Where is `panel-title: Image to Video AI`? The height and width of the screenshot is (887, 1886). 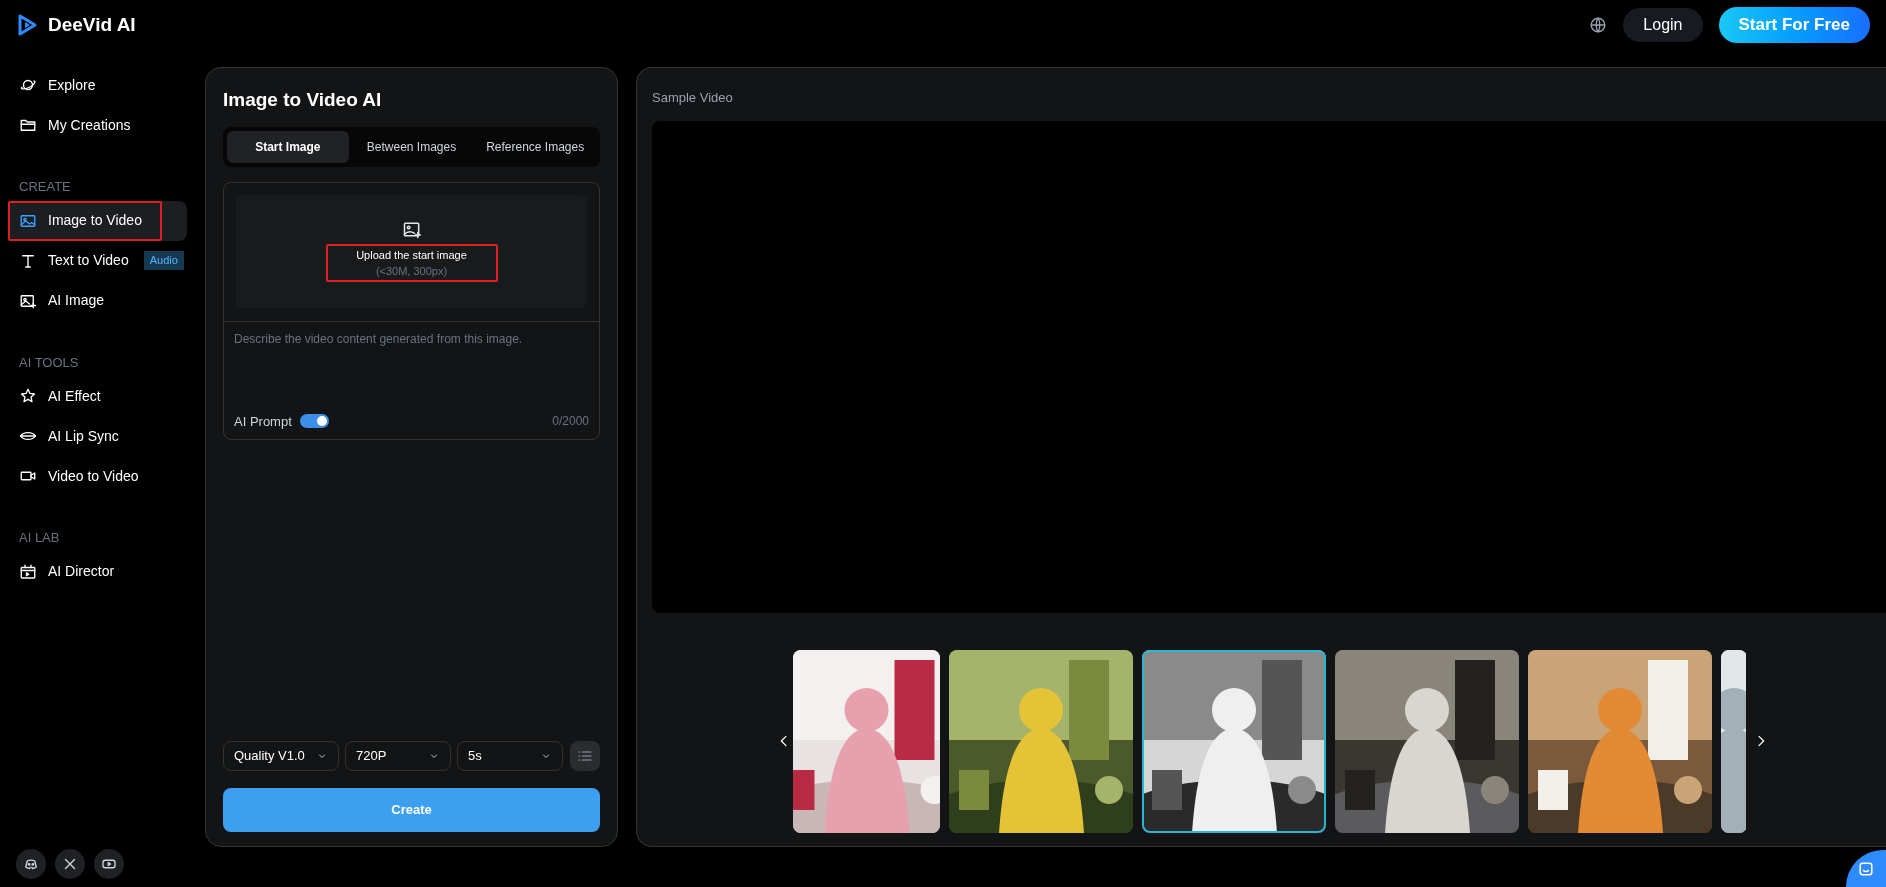
panel-title: Image to Video AI is located at coordinates (303, 100).